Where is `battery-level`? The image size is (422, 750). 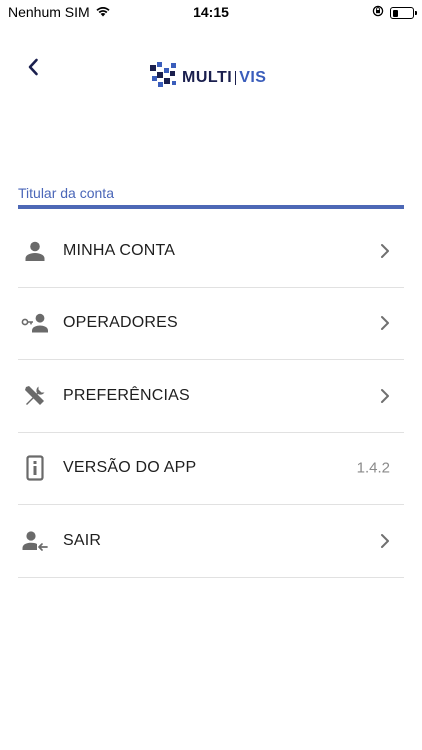 battery-level is located at coordinates (395, 13).